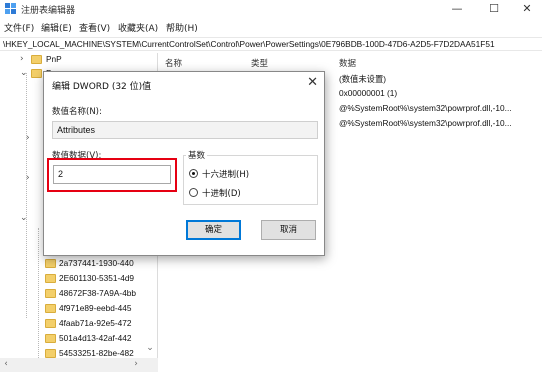 The width and height of the screenshot is (542, 372). I want to click on menu-favorites: 收藏夹(A), so click(138, 27).